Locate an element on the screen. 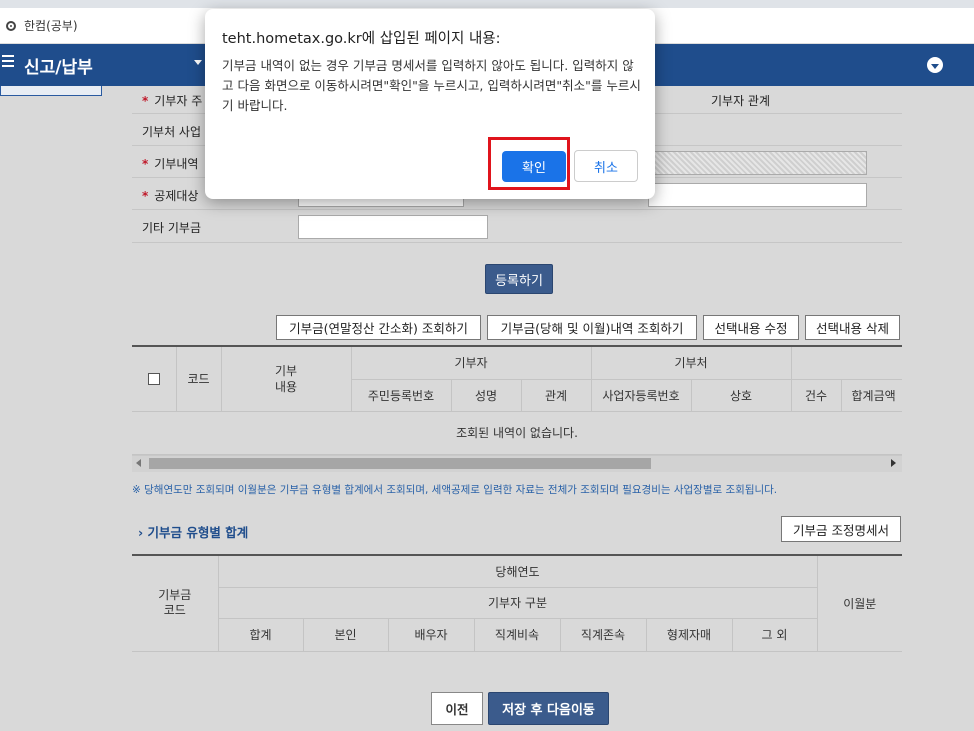  chevron-right-icon: › is located at coordinates (141, 532).